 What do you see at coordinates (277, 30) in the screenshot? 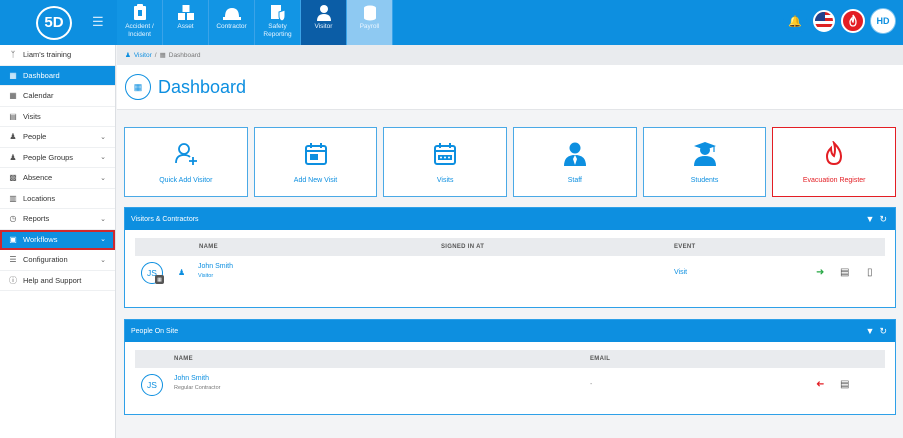
I see `module-label: Safety Reporting` at bounding box center [277, 30].